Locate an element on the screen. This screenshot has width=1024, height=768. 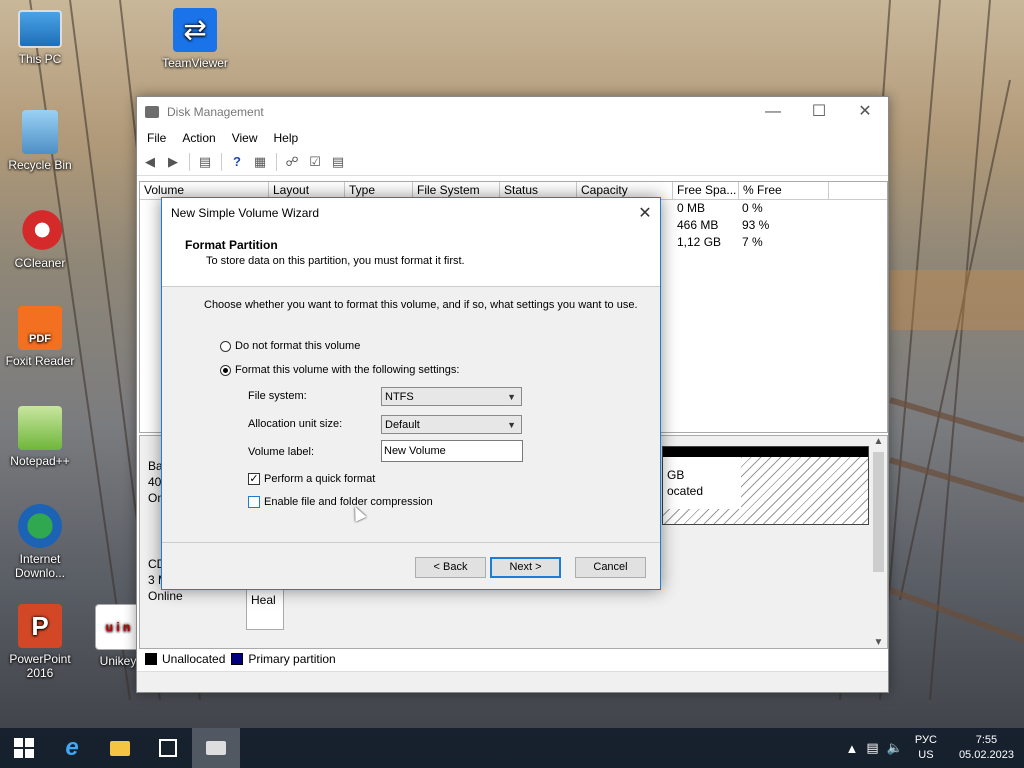
compression-checkbox: Enable file and folder compression is located at coordinates (340, 502).